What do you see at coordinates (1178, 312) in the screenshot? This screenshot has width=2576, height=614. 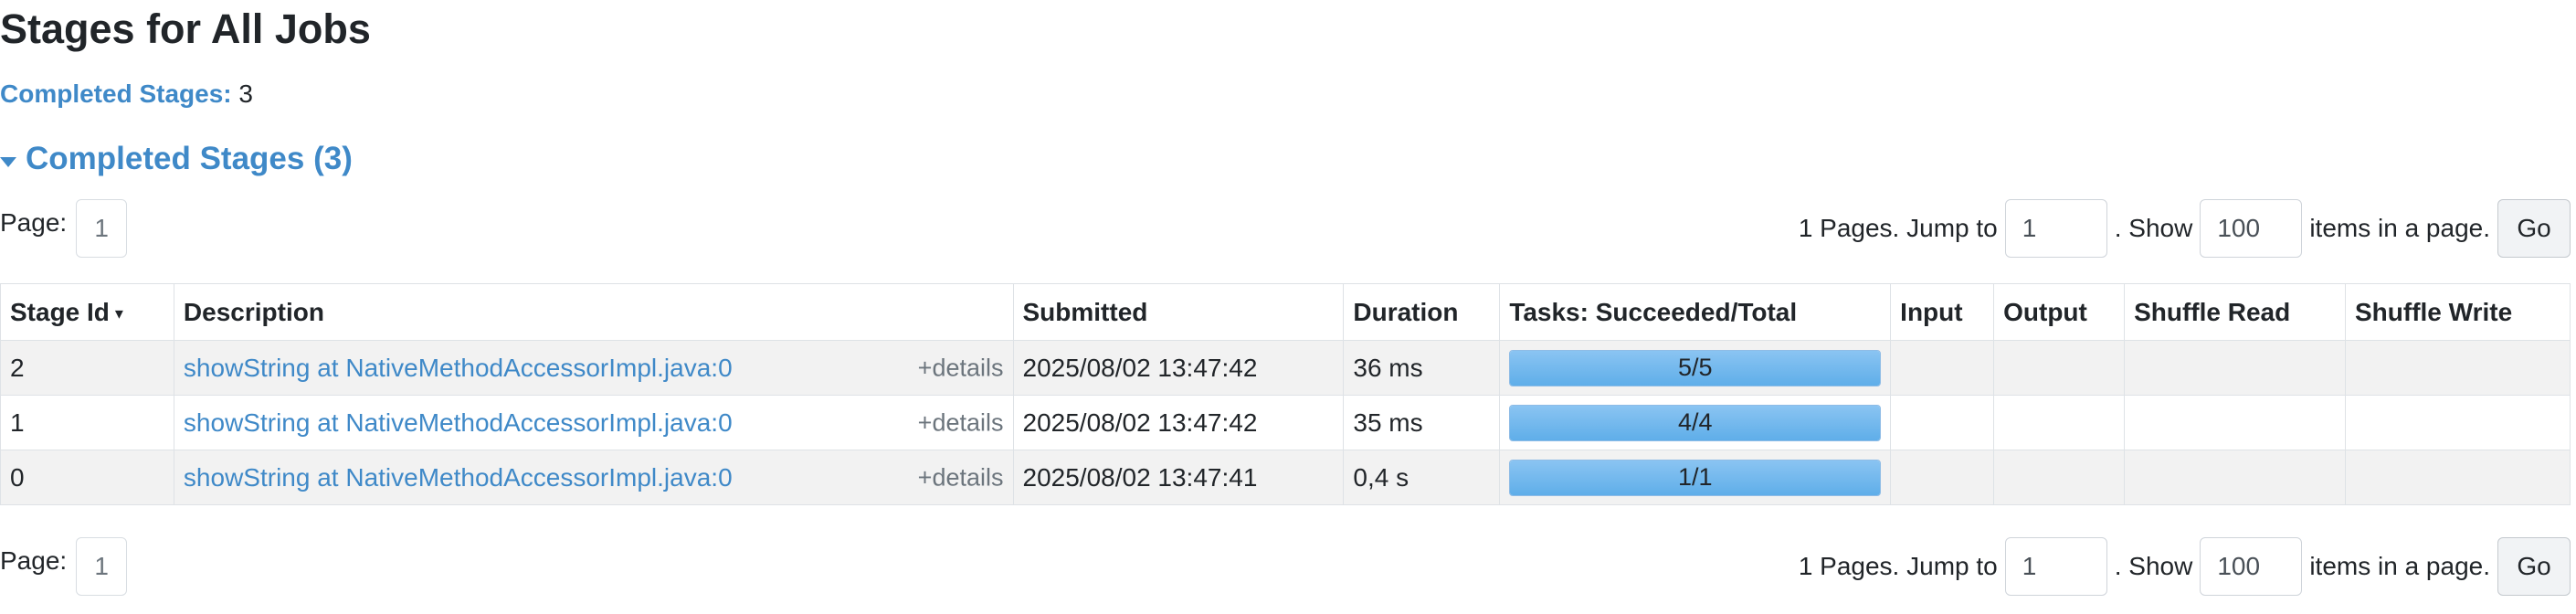 I see `column-header-submitted: Submitted` at bounding box center [1178, 312].